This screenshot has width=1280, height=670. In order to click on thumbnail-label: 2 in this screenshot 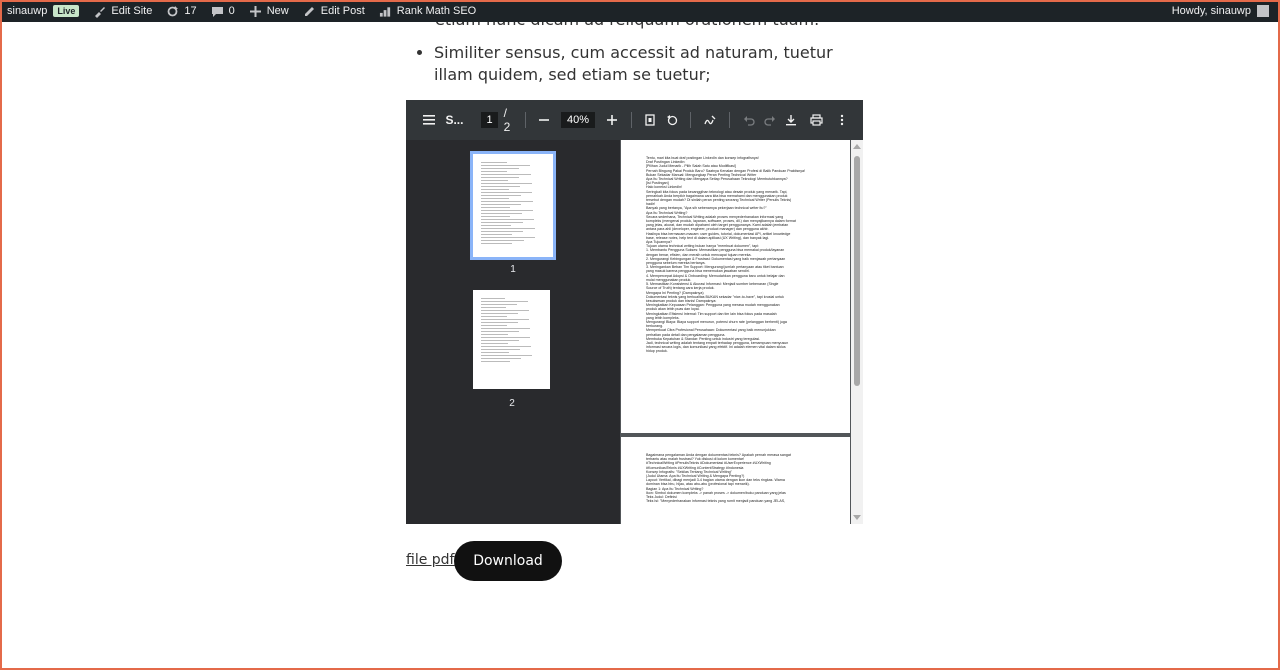, I will do `click(512, 403)`.